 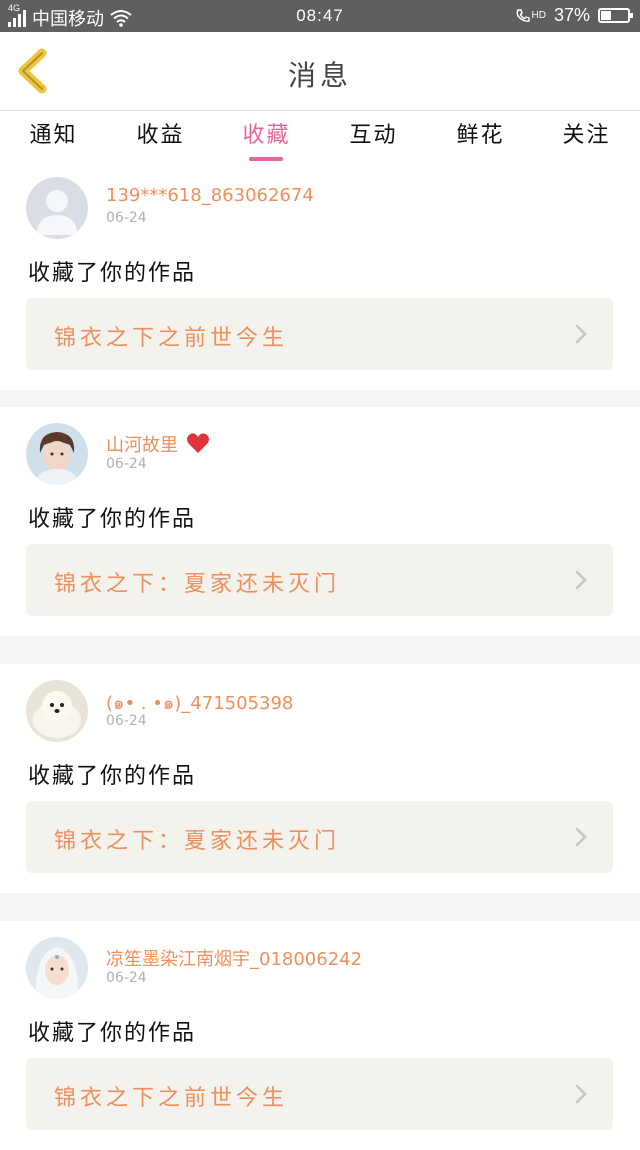 What do you see at coordinates (160, 139) in the screenshot?
I see `tab-earnings: 收益` at bounding box center [160, 139].